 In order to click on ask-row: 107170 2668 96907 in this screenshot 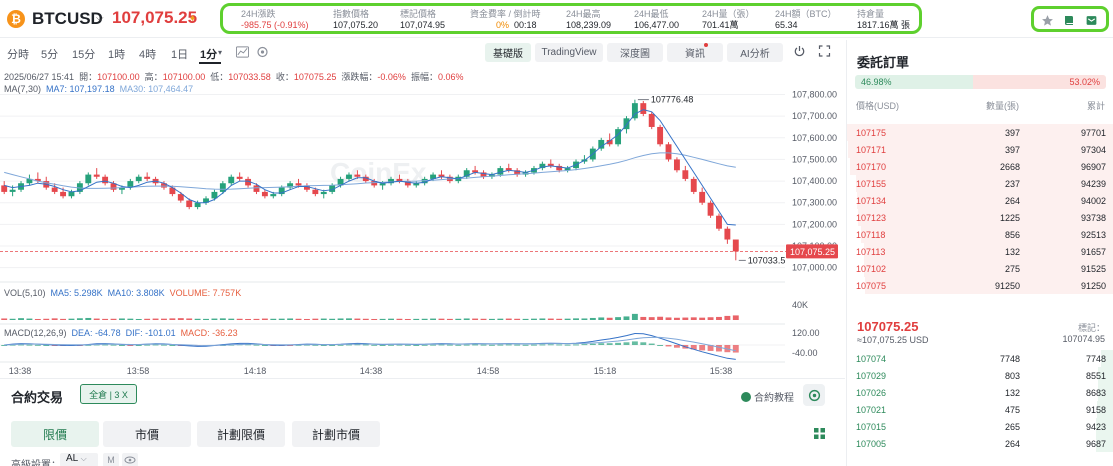, I will do `click(980, 166)`.